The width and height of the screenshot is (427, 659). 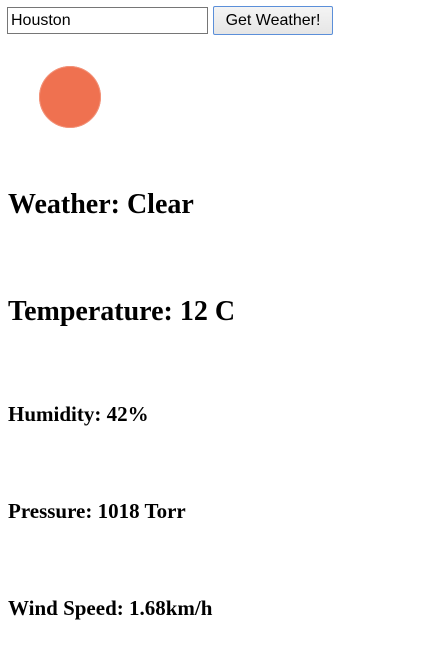 I want to click on temperature: Temperature: 12 C, so click(x=122, y=311).